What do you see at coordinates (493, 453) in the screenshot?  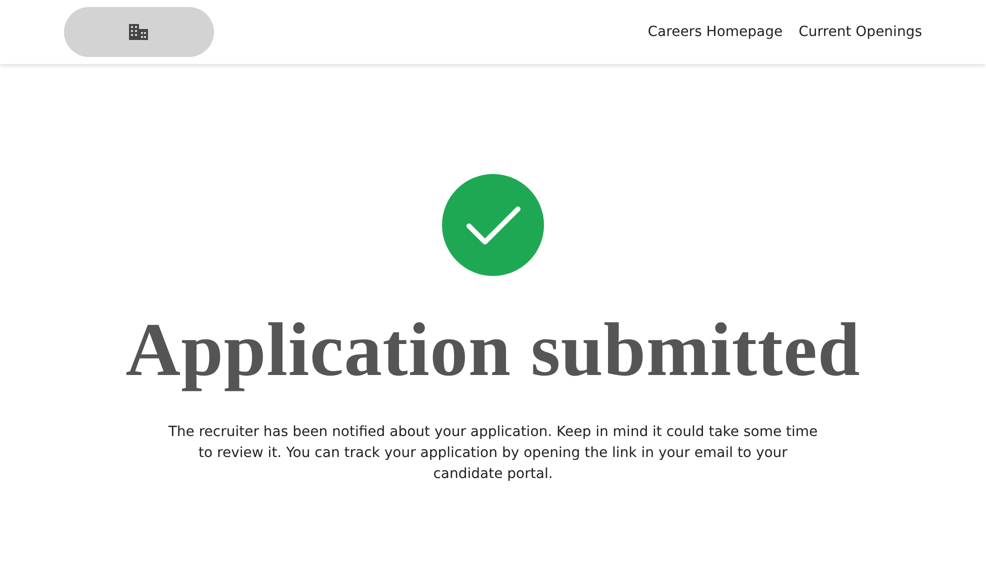 I see `confirmation-message: The recruiter has been notified about your application. Keep in mind it could take some time to review it. You can track your application by opening the link in your email to your candidate portal.` at bounding box center [493, 453].